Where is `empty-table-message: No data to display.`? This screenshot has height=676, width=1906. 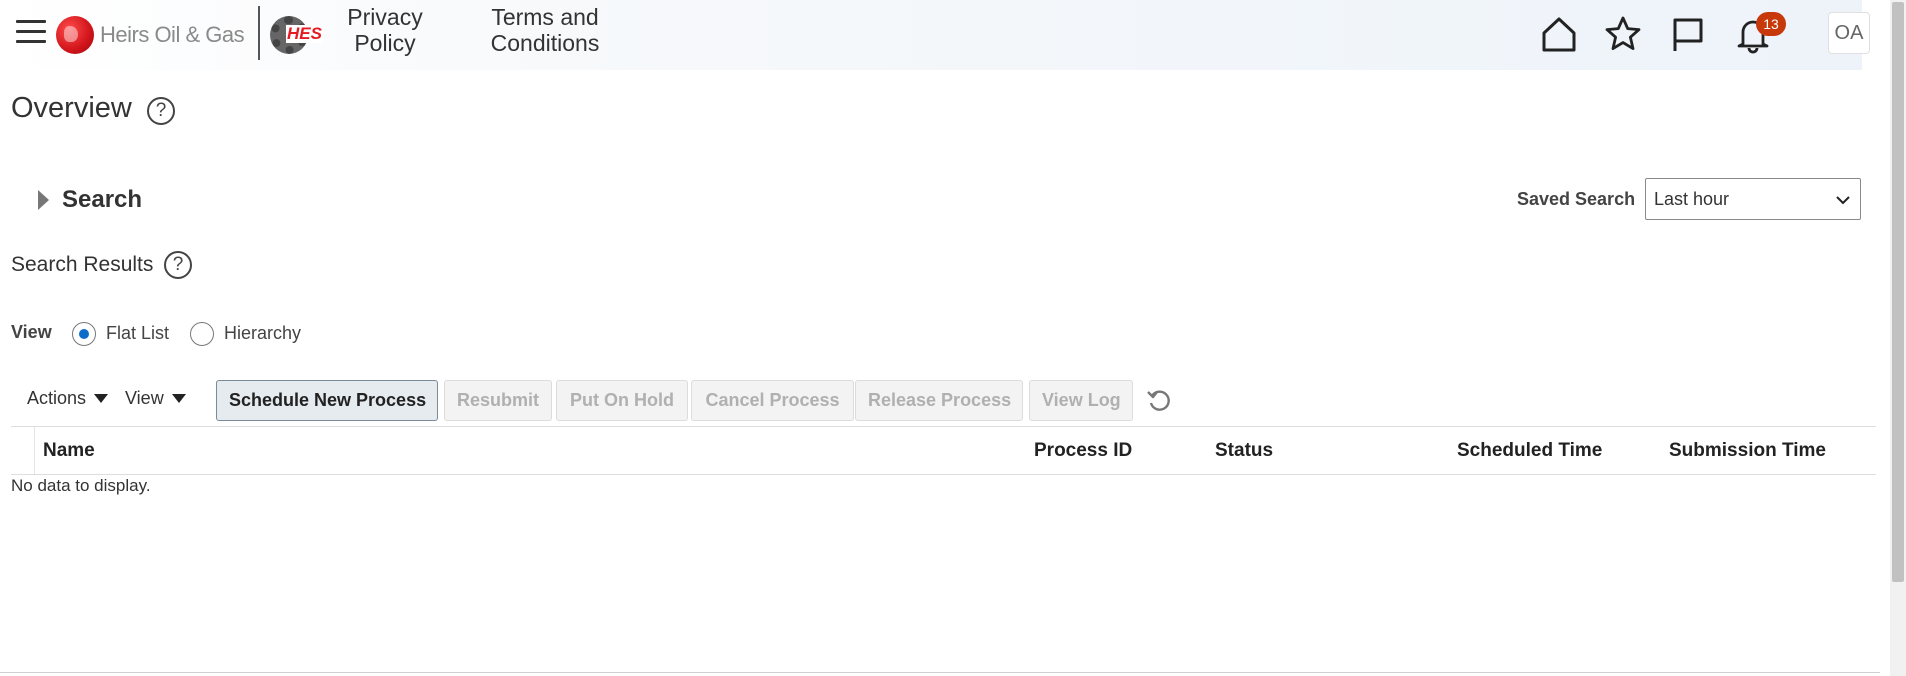
empty-table-message: No data to display. is located at coordinates (81, 485).